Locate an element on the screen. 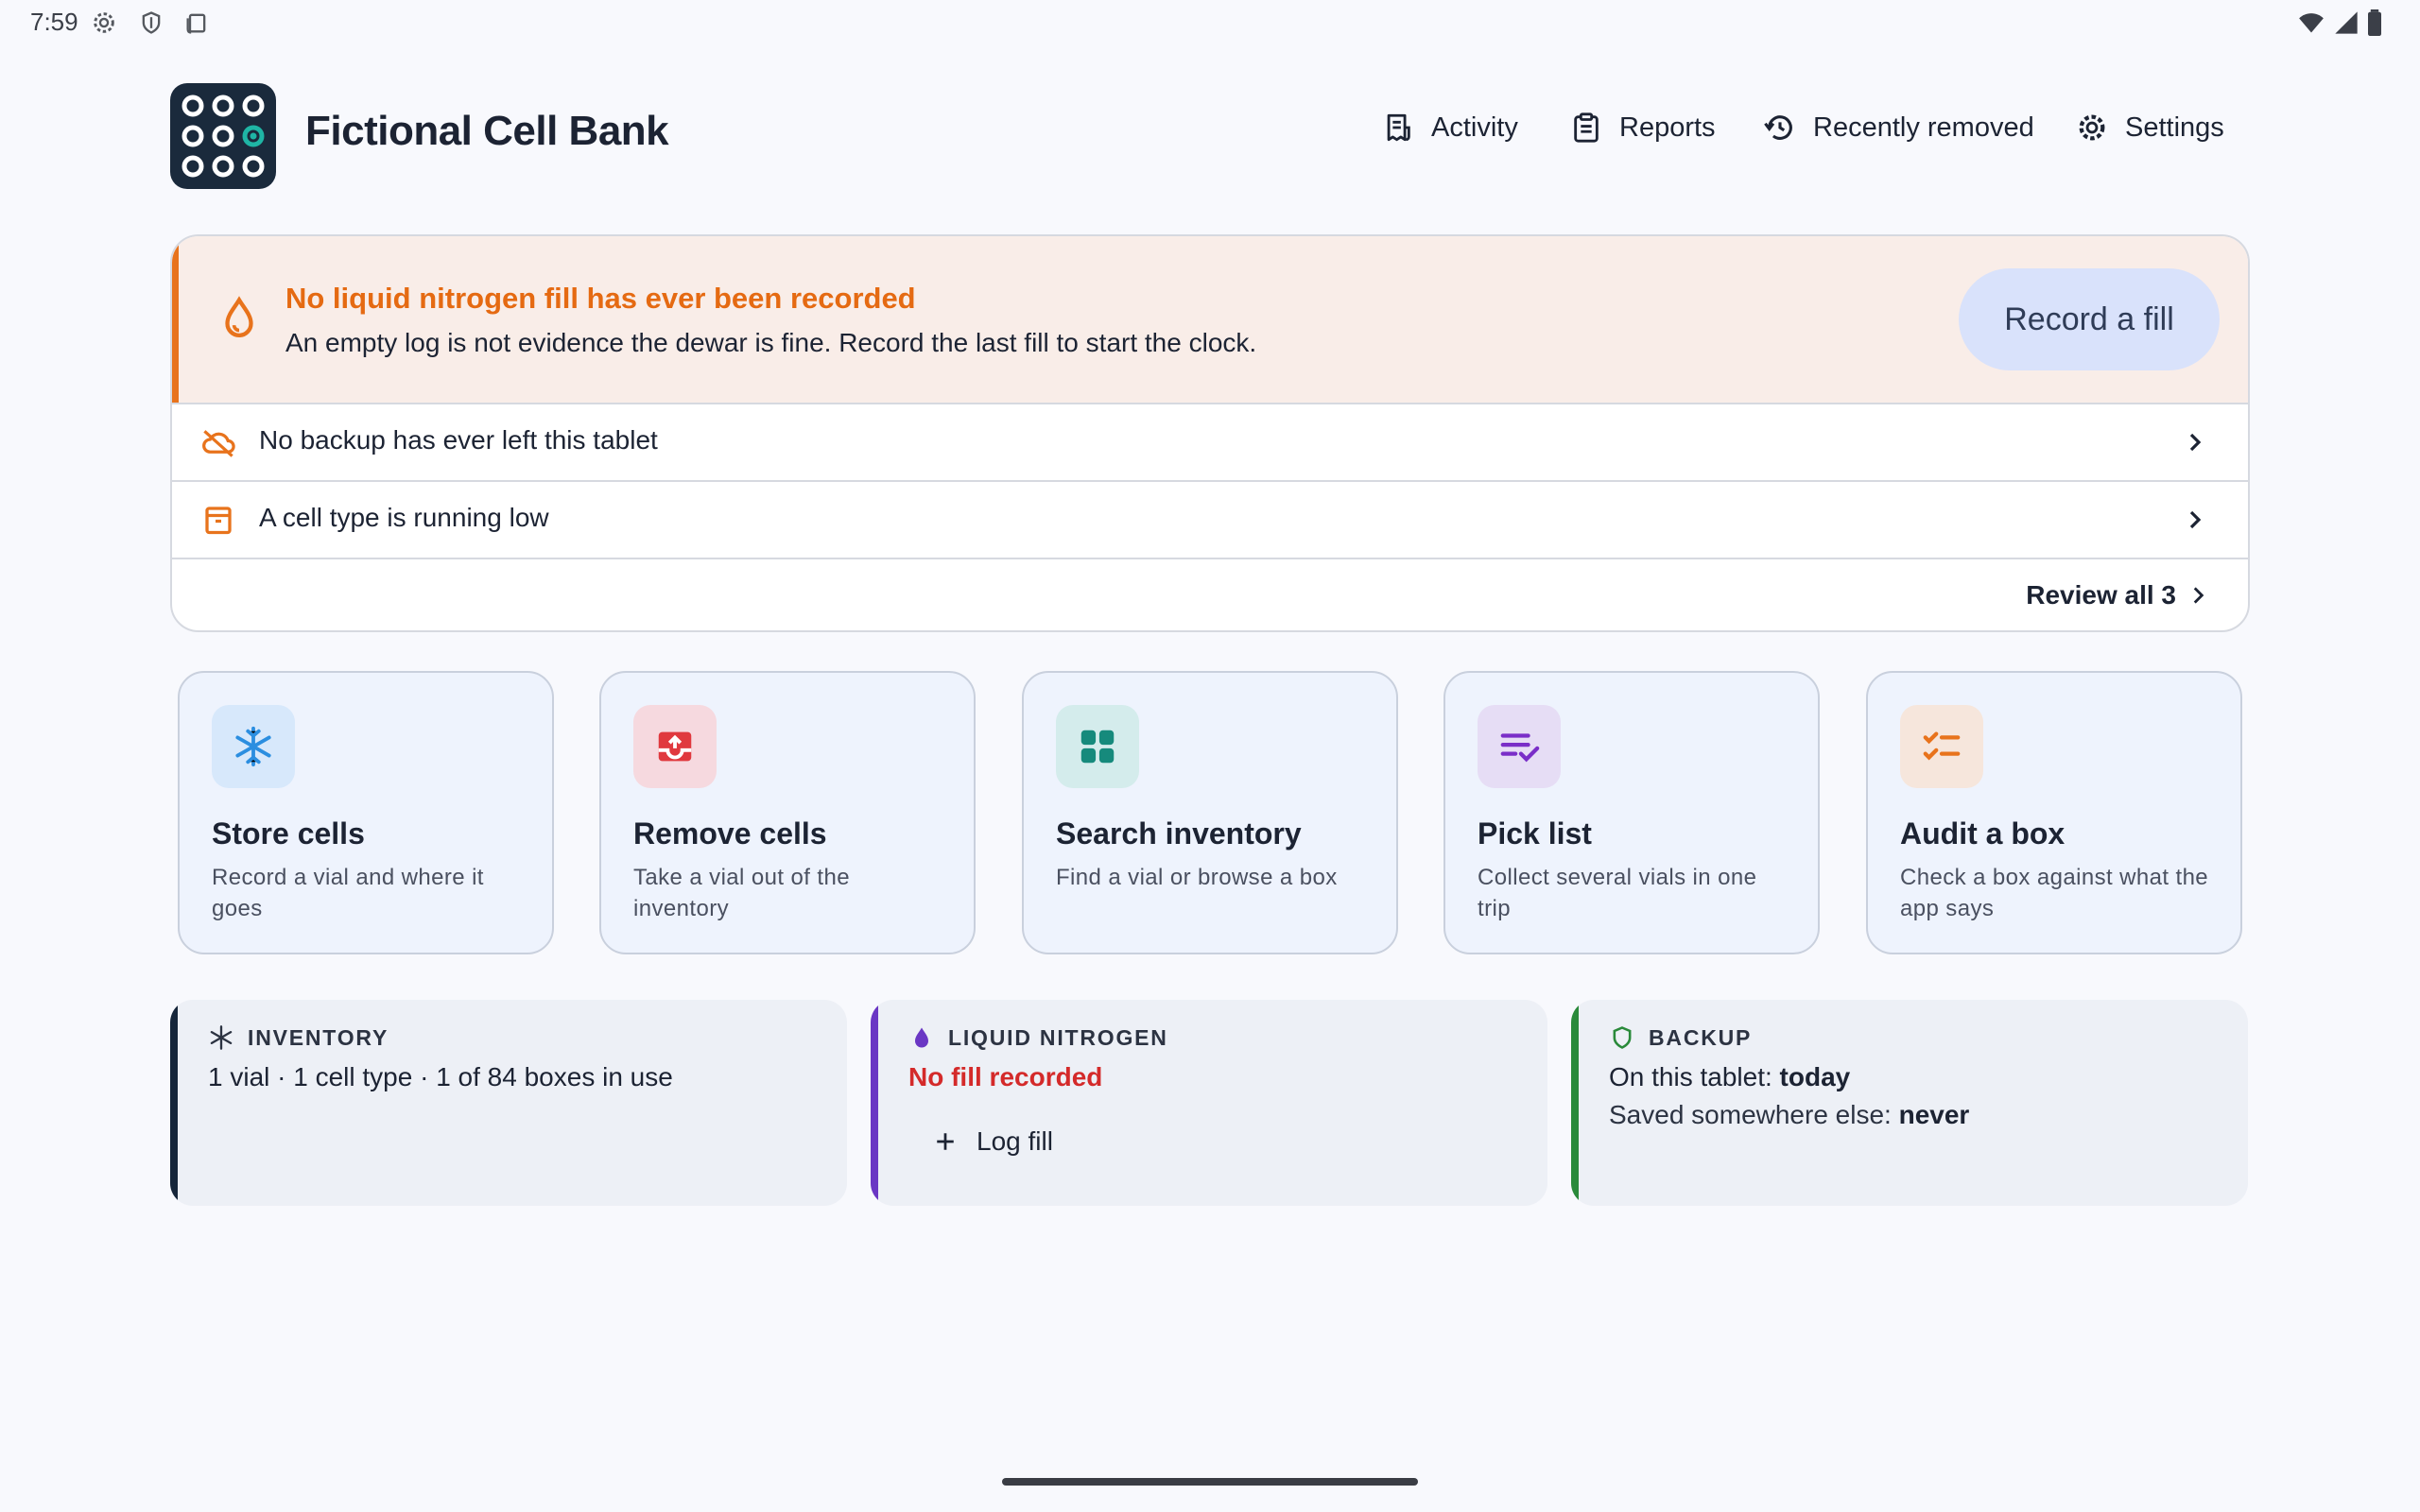 The image size is (2420, 1512). signal-icon is located at coordinates (2346, 22).